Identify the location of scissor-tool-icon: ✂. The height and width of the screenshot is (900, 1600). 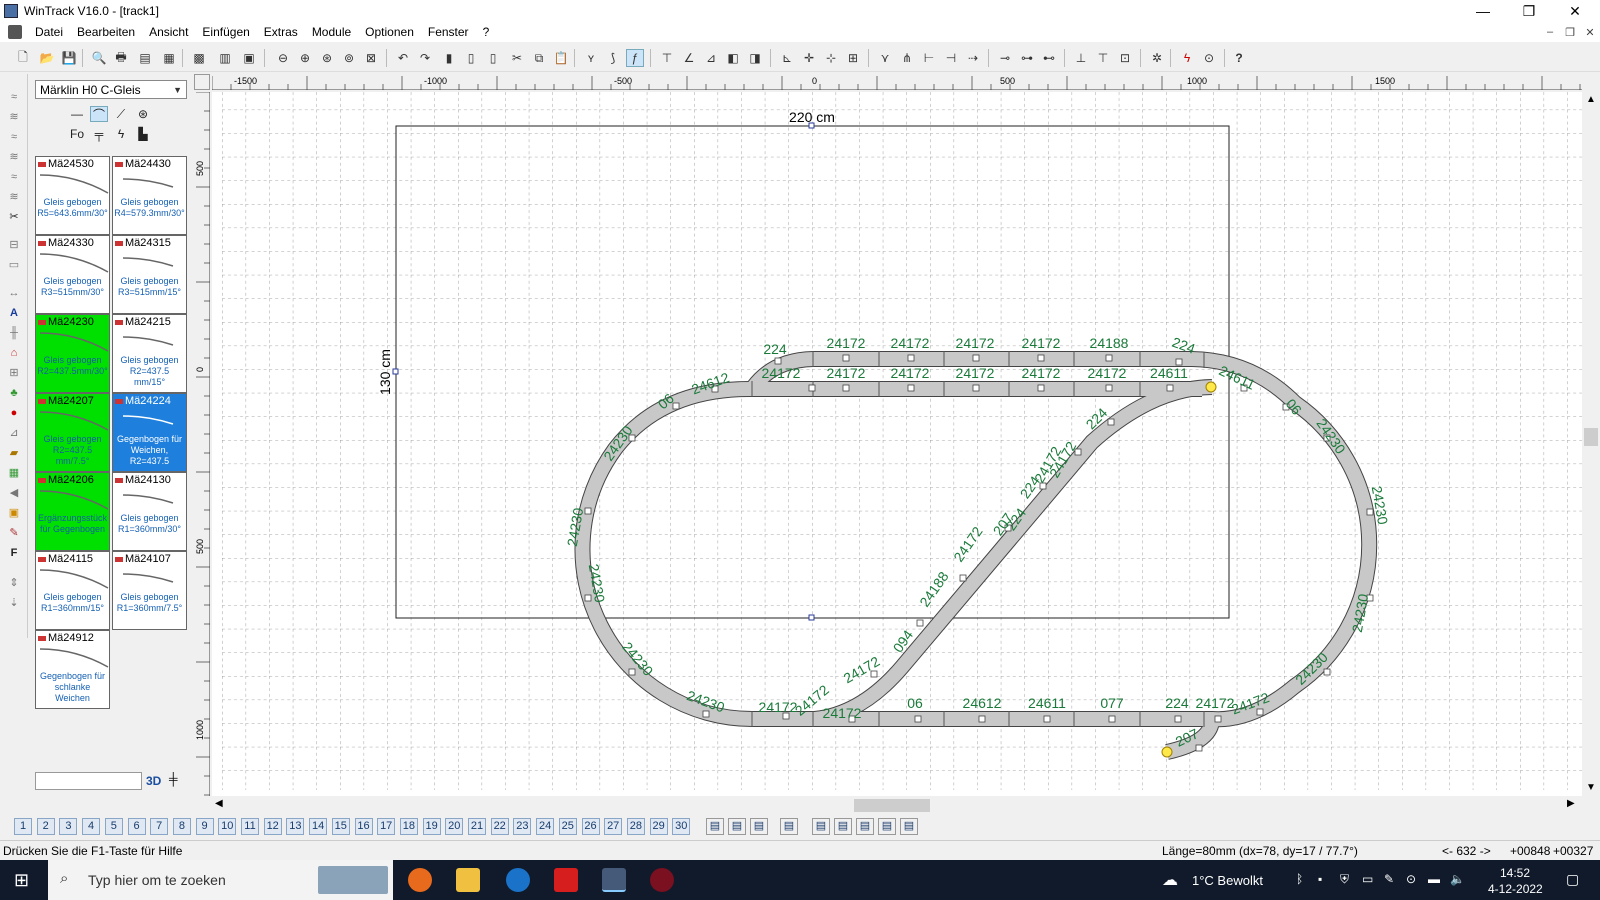
(14, 216).